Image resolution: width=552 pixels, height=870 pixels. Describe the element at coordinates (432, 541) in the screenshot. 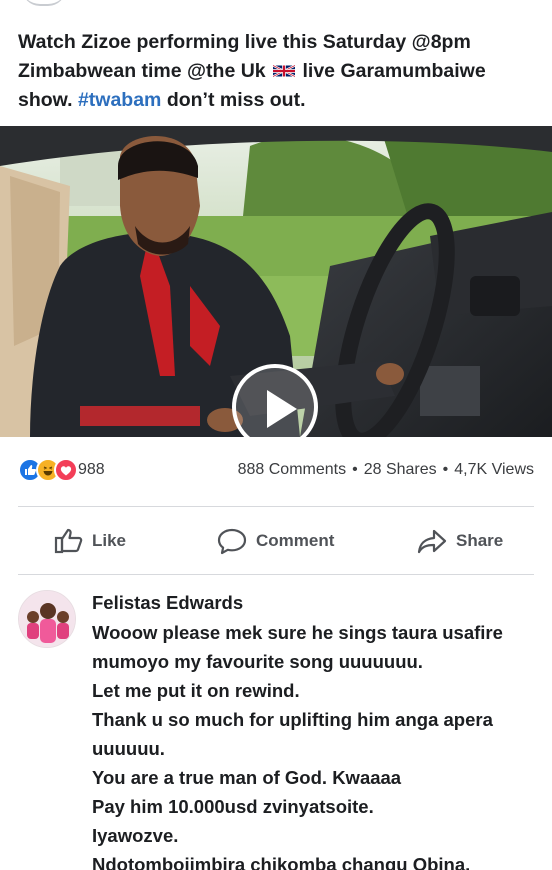

I see `share-arrow-icon` at that location.